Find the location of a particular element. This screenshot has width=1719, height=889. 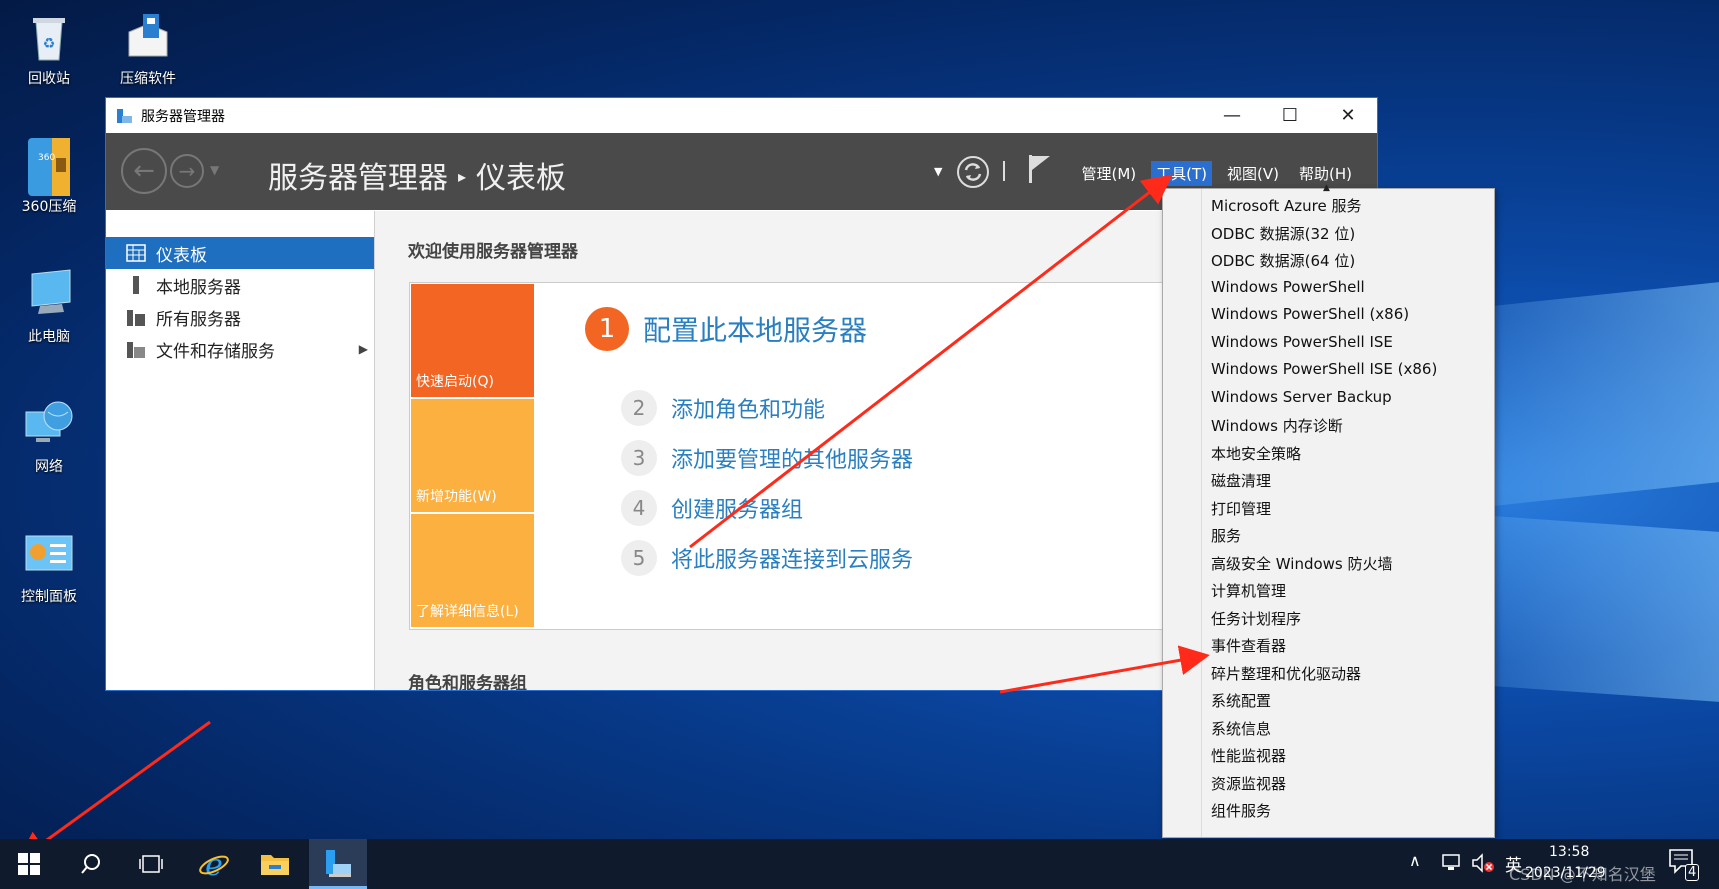

welcome-title: 欢迎使用服务器管理器 is located at coordinates (493, 252).